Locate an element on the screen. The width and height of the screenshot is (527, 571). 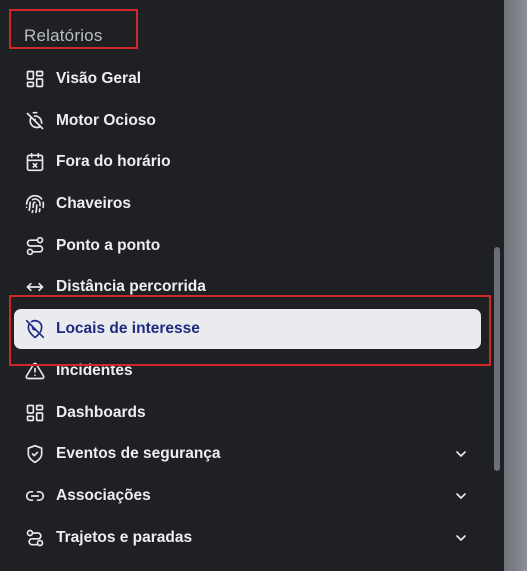
menu-item-label: Dashboards is located at coordinates (101, 412).